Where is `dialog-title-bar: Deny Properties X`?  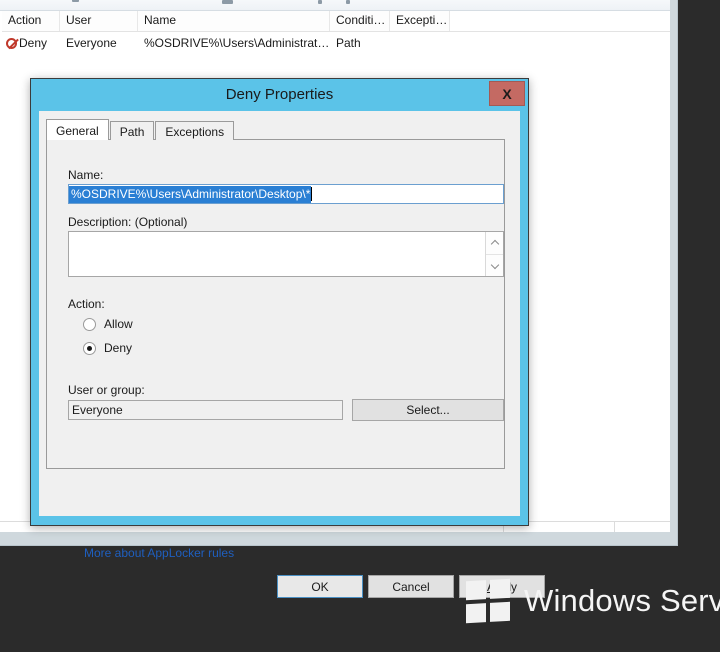 dialog-title-bar: Deny Properties X is located at coordinates (279, 95).